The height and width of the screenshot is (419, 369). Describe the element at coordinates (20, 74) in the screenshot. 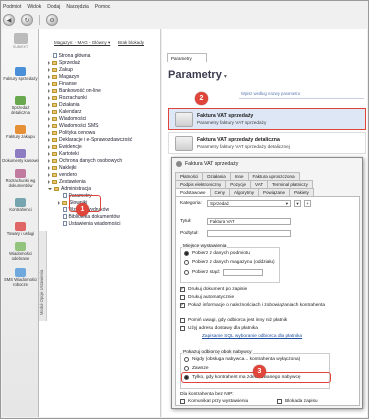

I see `sidebar-item-0: Faktury sprzedaży` at that location.